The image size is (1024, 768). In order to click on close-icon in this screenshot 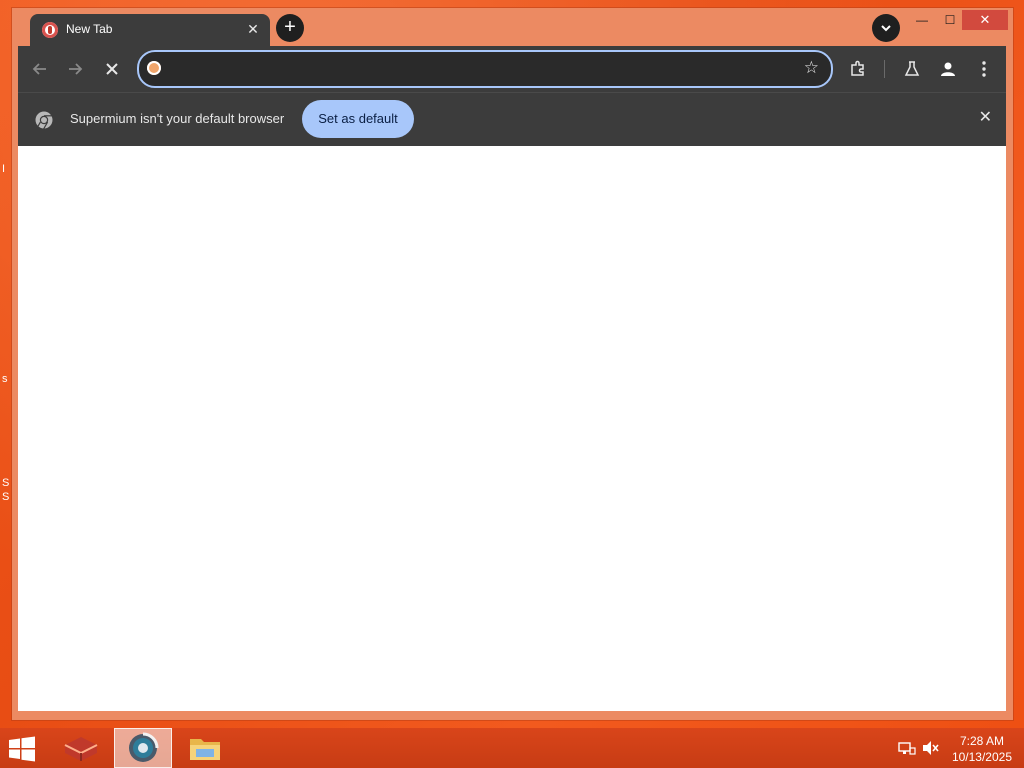, I will do `click(112, 69)`.